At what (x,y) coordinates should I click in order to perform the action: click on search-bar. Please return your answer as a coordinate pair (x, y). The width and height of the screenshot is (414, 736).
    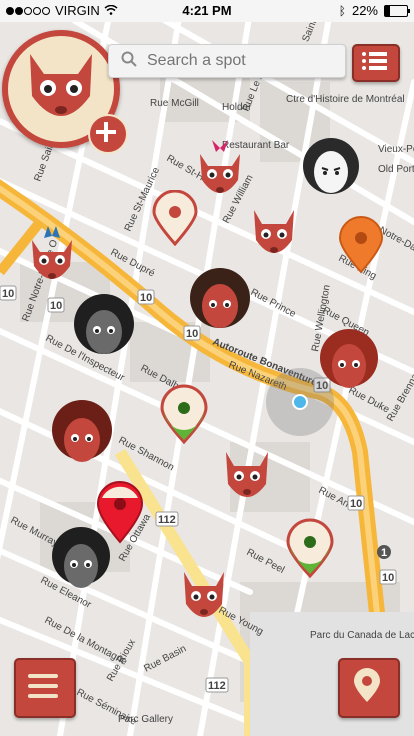
    Looking at the image, I should click on (227, 61).